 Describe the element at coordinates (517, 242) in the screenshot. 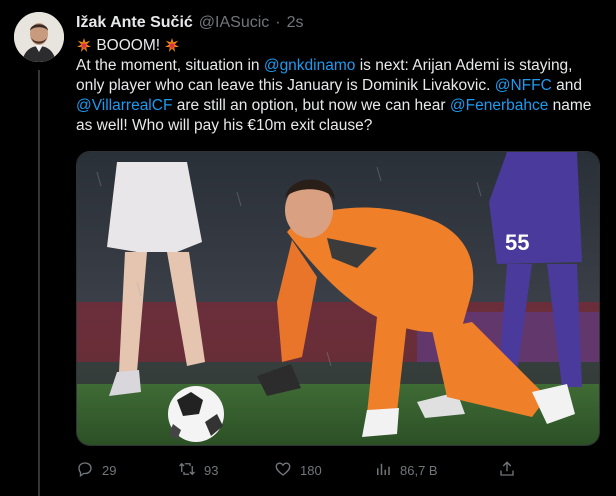

I see `kit-number: 55` at that location.